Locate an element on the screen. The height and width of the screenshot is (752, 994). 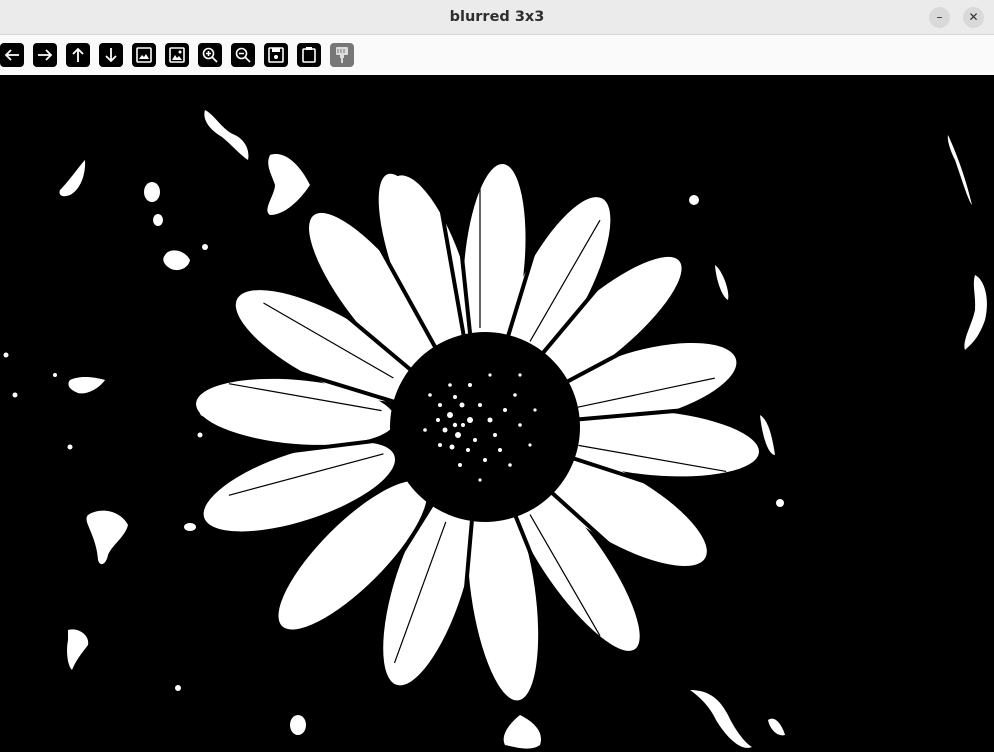
arrow-right-icon is located at coordinates (45, 55).